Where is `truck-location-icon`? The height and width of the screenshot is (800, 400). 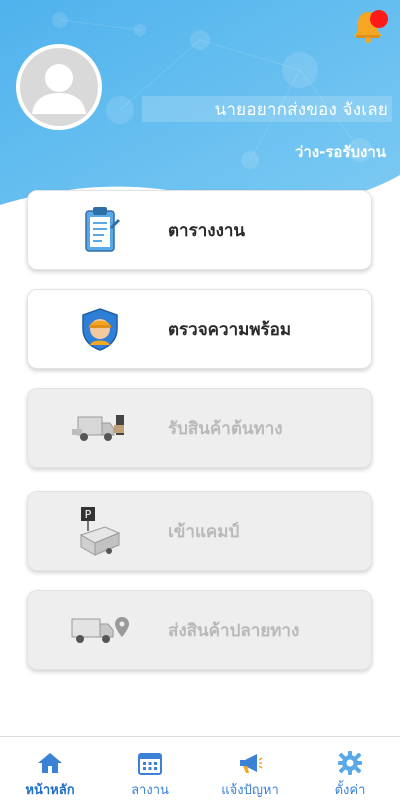 truck-location-icon is located at coordinates (100, 630).